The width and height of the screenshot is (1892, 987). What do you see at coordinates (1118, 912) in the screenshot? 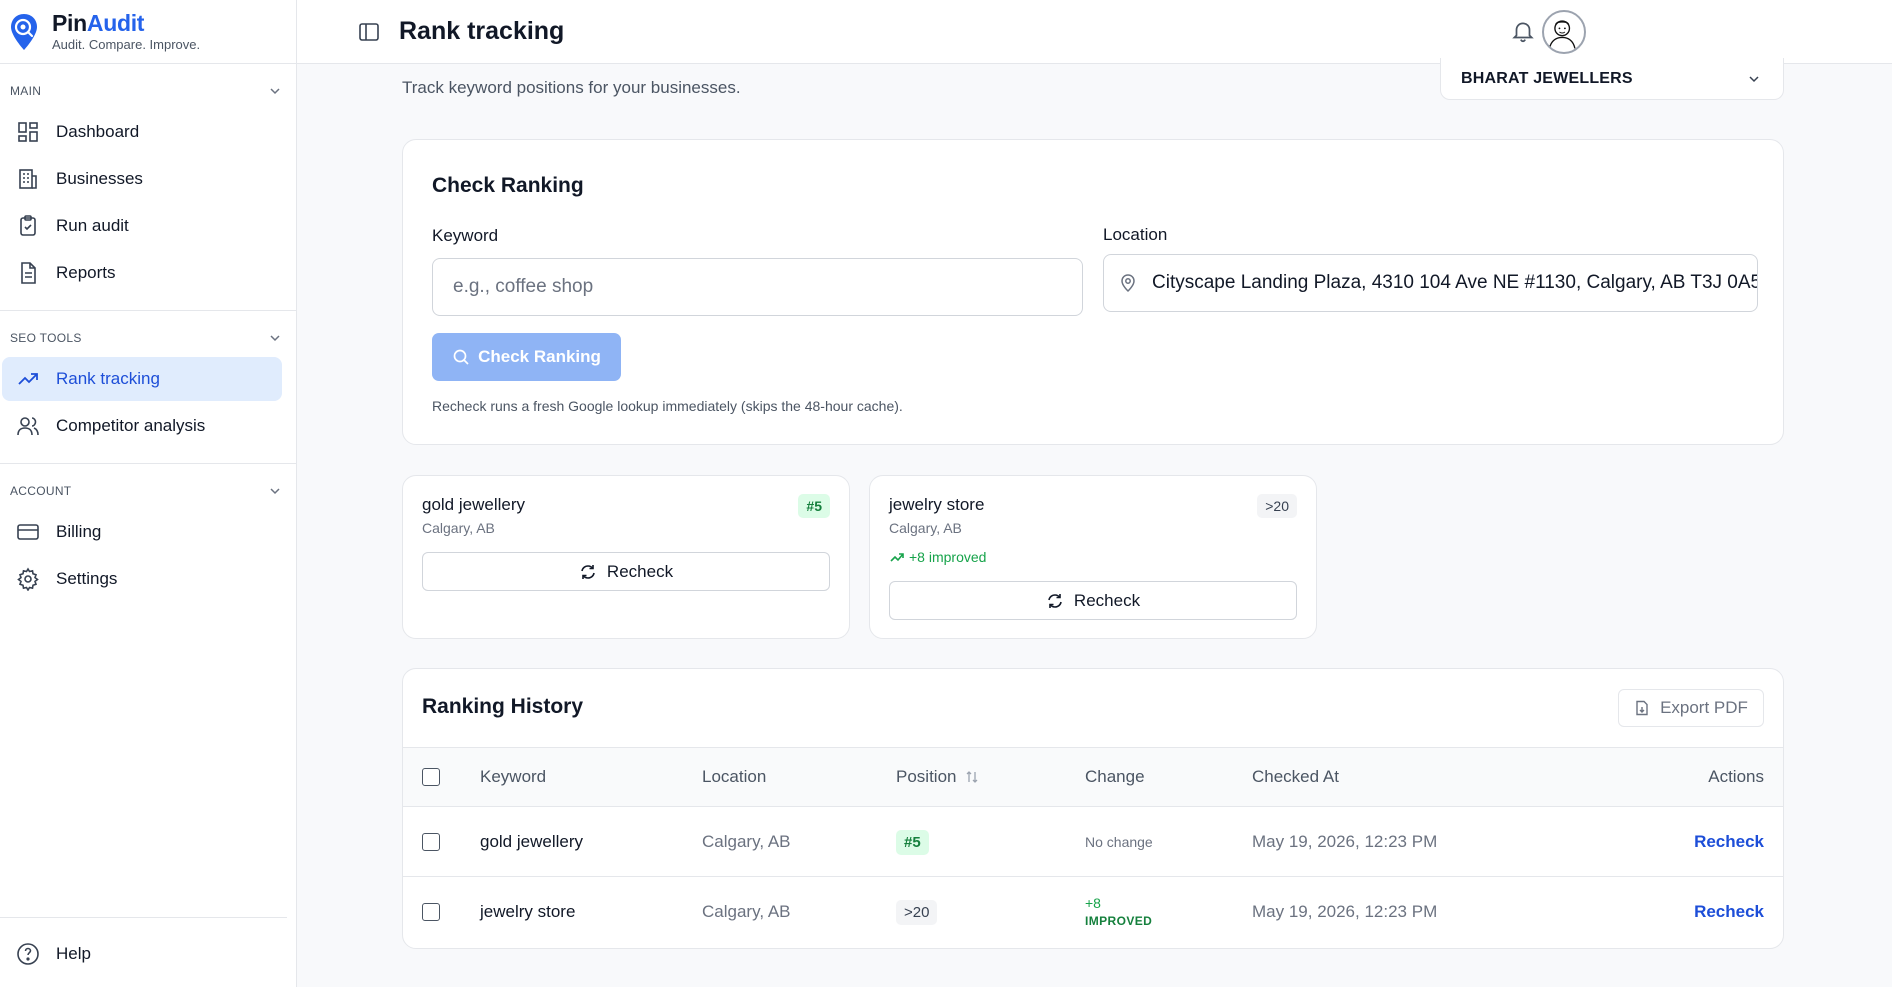
I see `row-change: +8 IMPROVED` at bounding box center [1118, 912].